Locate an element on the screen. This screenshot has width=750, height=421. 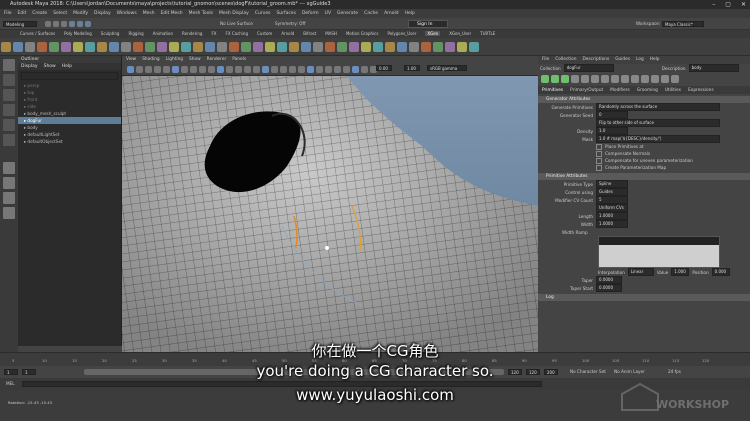
generator-checkbox: Compensate for uneven parameterization is located at coordinates (644, 160).